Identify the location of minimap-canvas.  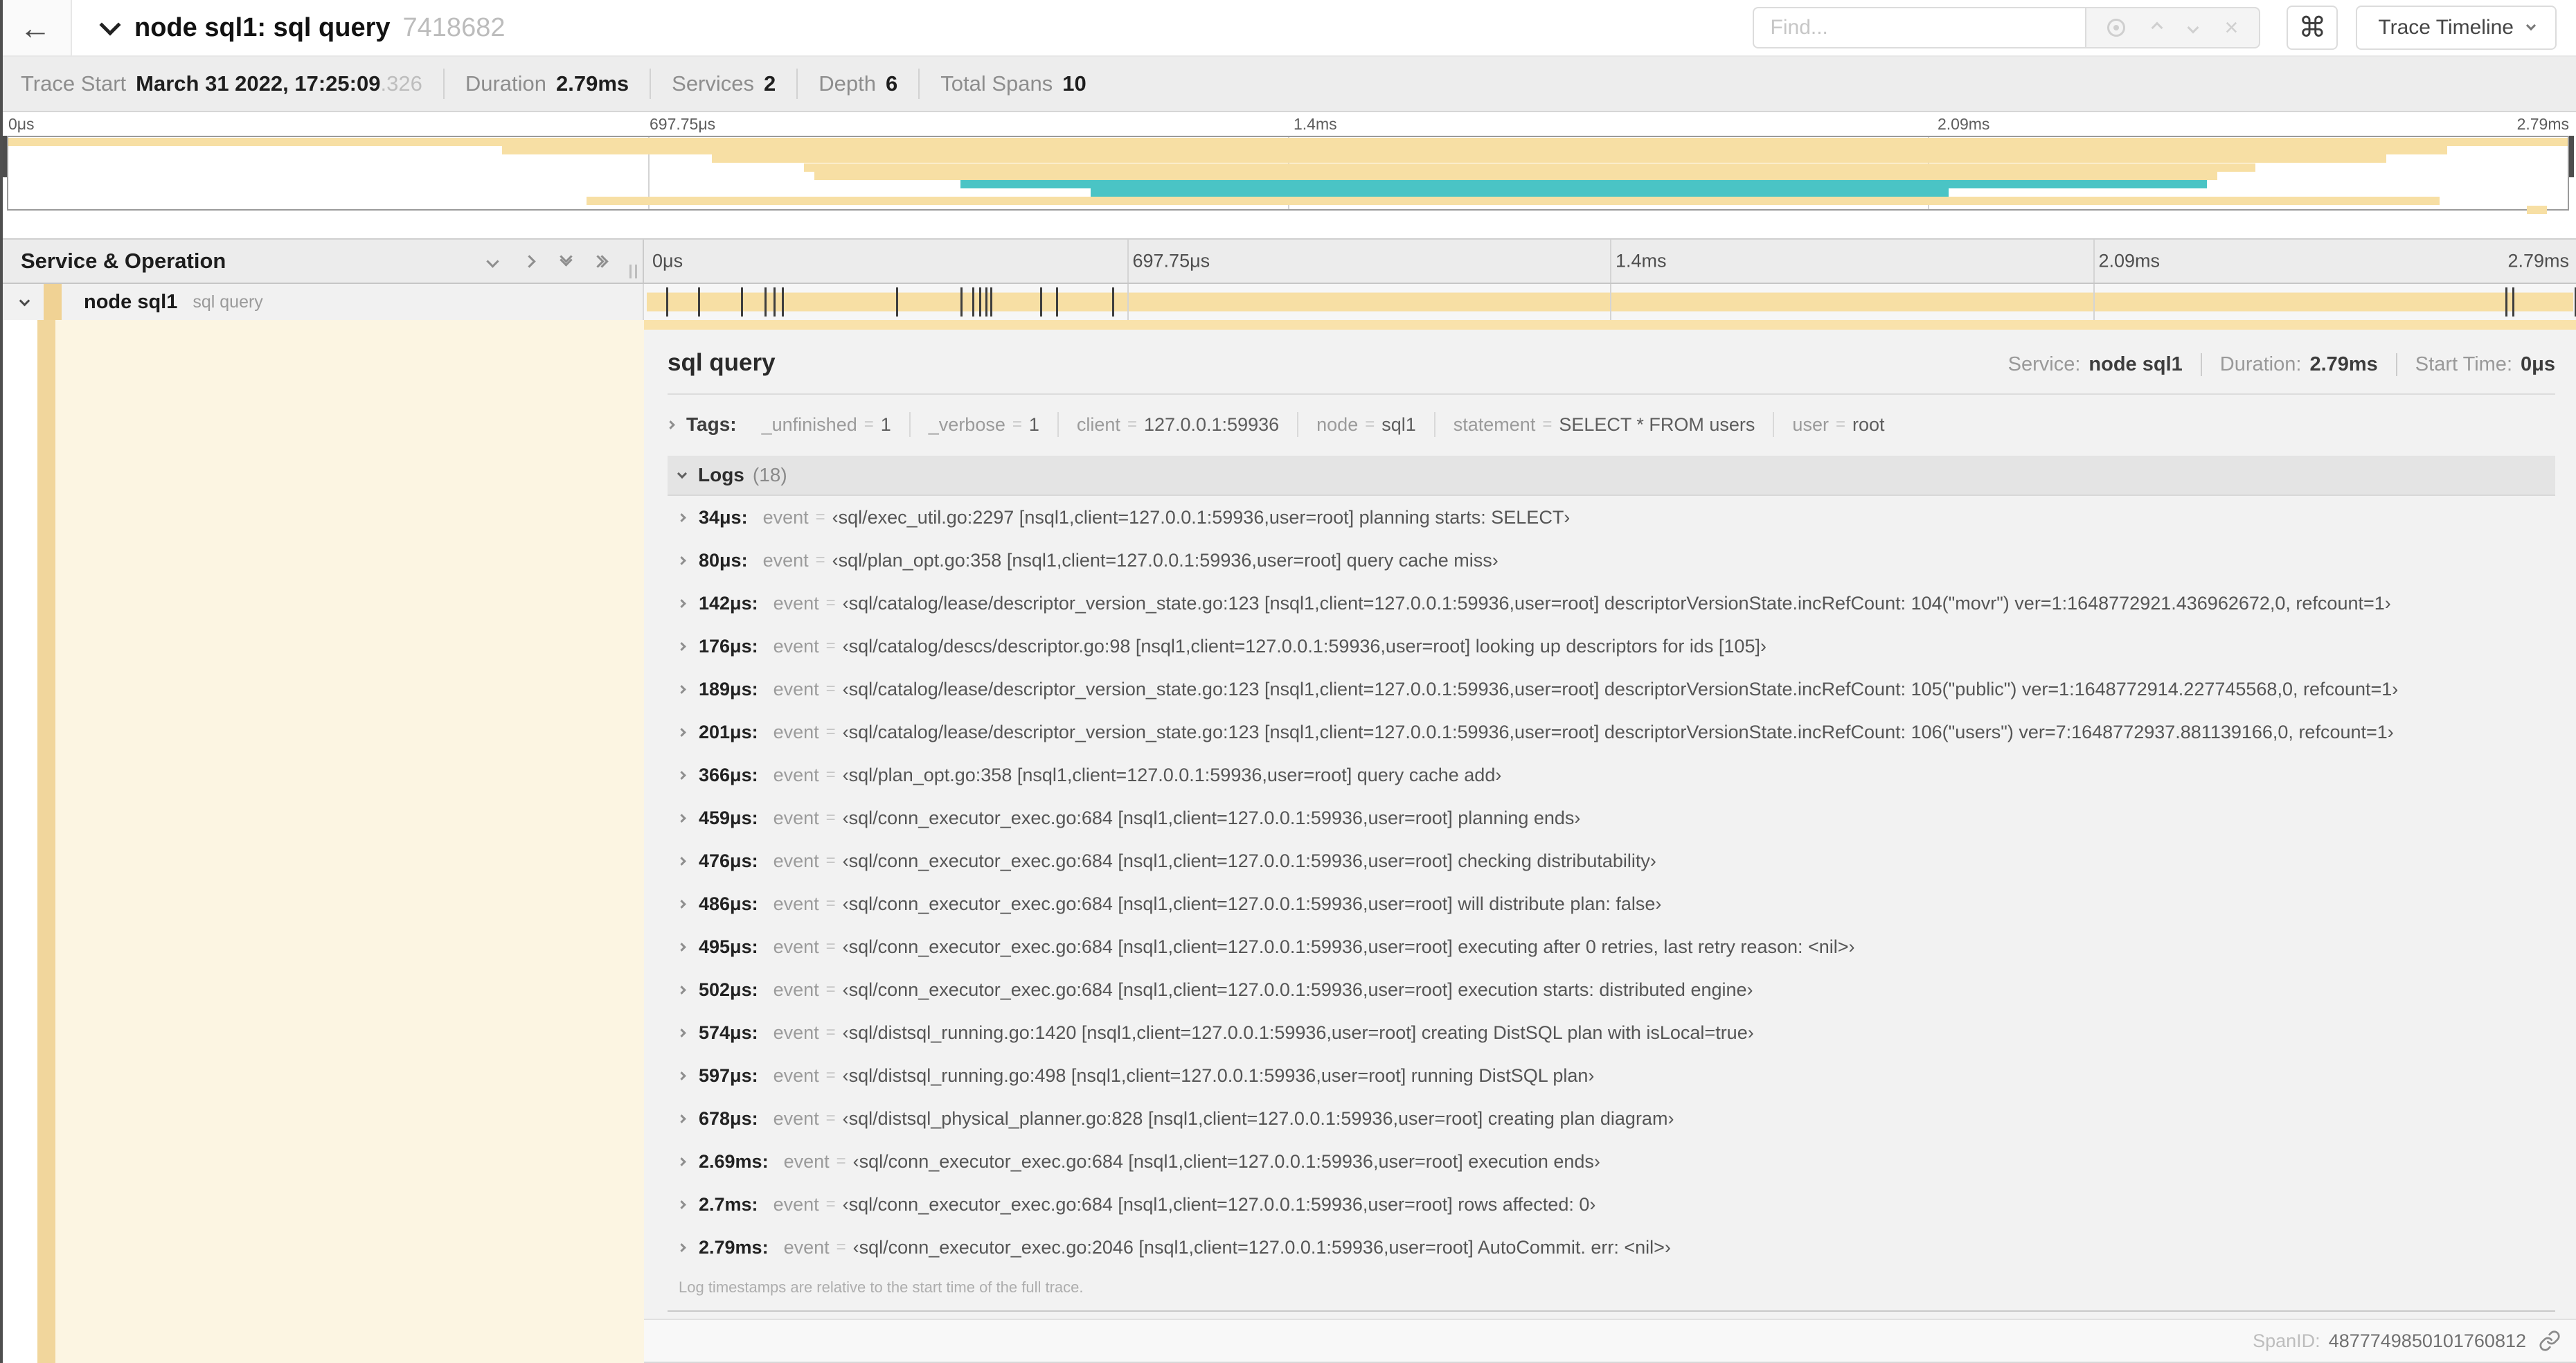
(1288, 175).